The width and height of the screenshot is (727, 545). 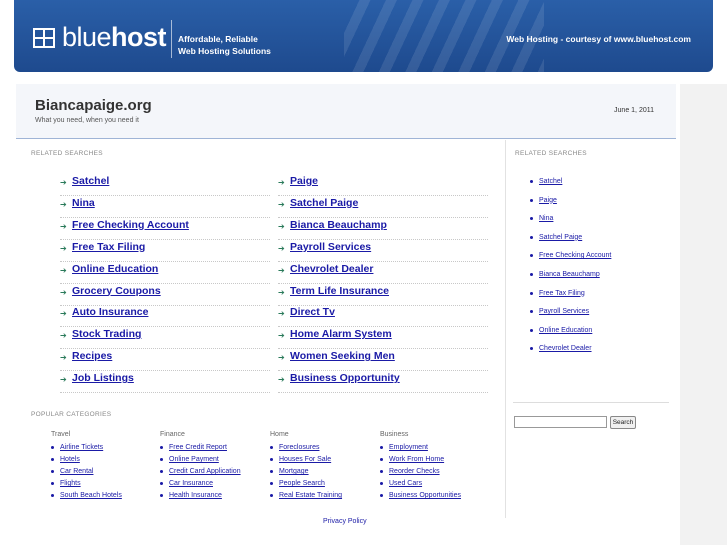 What do you see at coordinates (108, 247) in the screenshot?
I see `related-search-link: Free Tax Filing` at bounding box center [108, 247].